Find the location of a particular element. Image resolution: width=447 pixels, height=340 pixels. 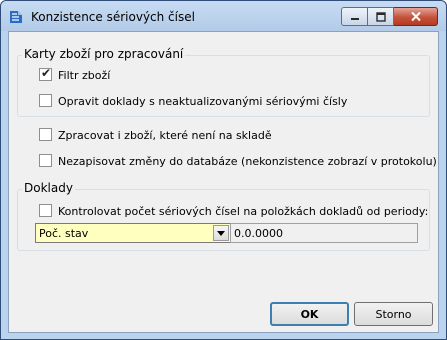

close-icon is located at coordinates (415, 16).